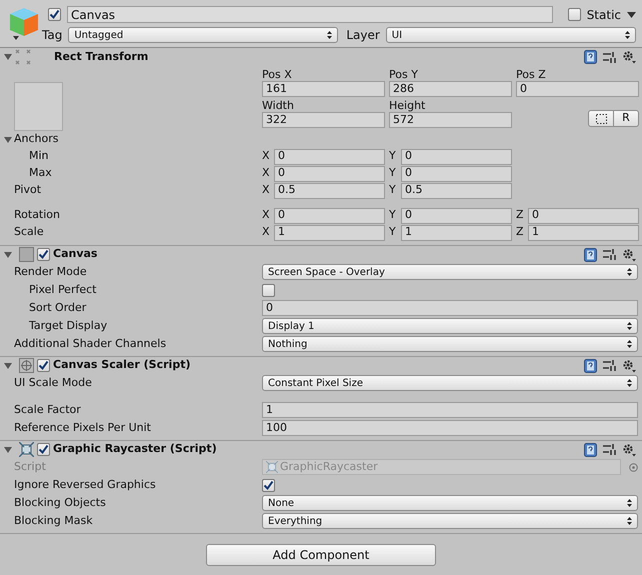 Image resolution: width=642 pixels, height=575 pixels. What do you see at coordinates (272, 467) in the screenshot?
I see `script-icon` at bounding box center [272, 467].